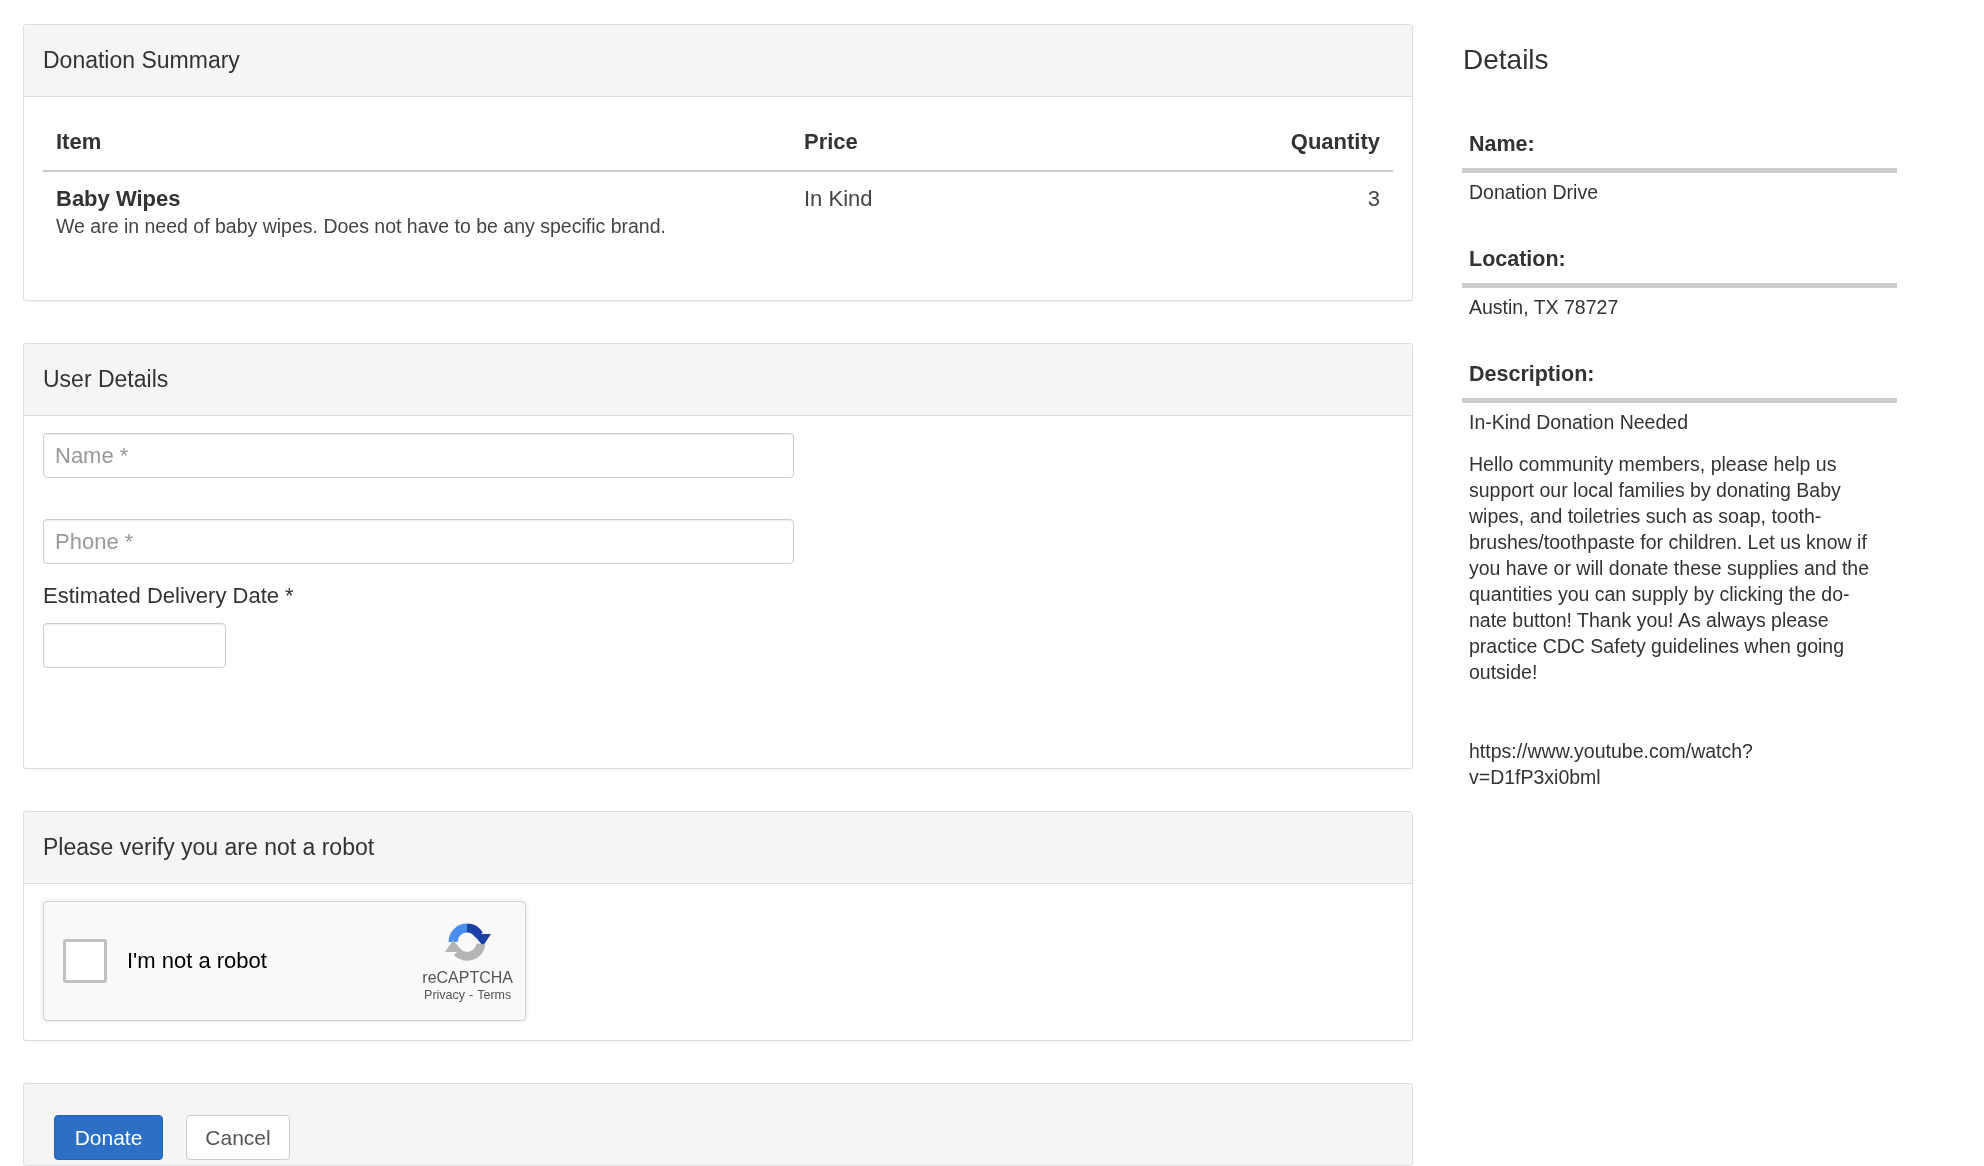  What do you see at coordinates (1544, 307) in the screenshot?
I see `field-value: Austin, TX 78727` at bounding box center [1544, 307].